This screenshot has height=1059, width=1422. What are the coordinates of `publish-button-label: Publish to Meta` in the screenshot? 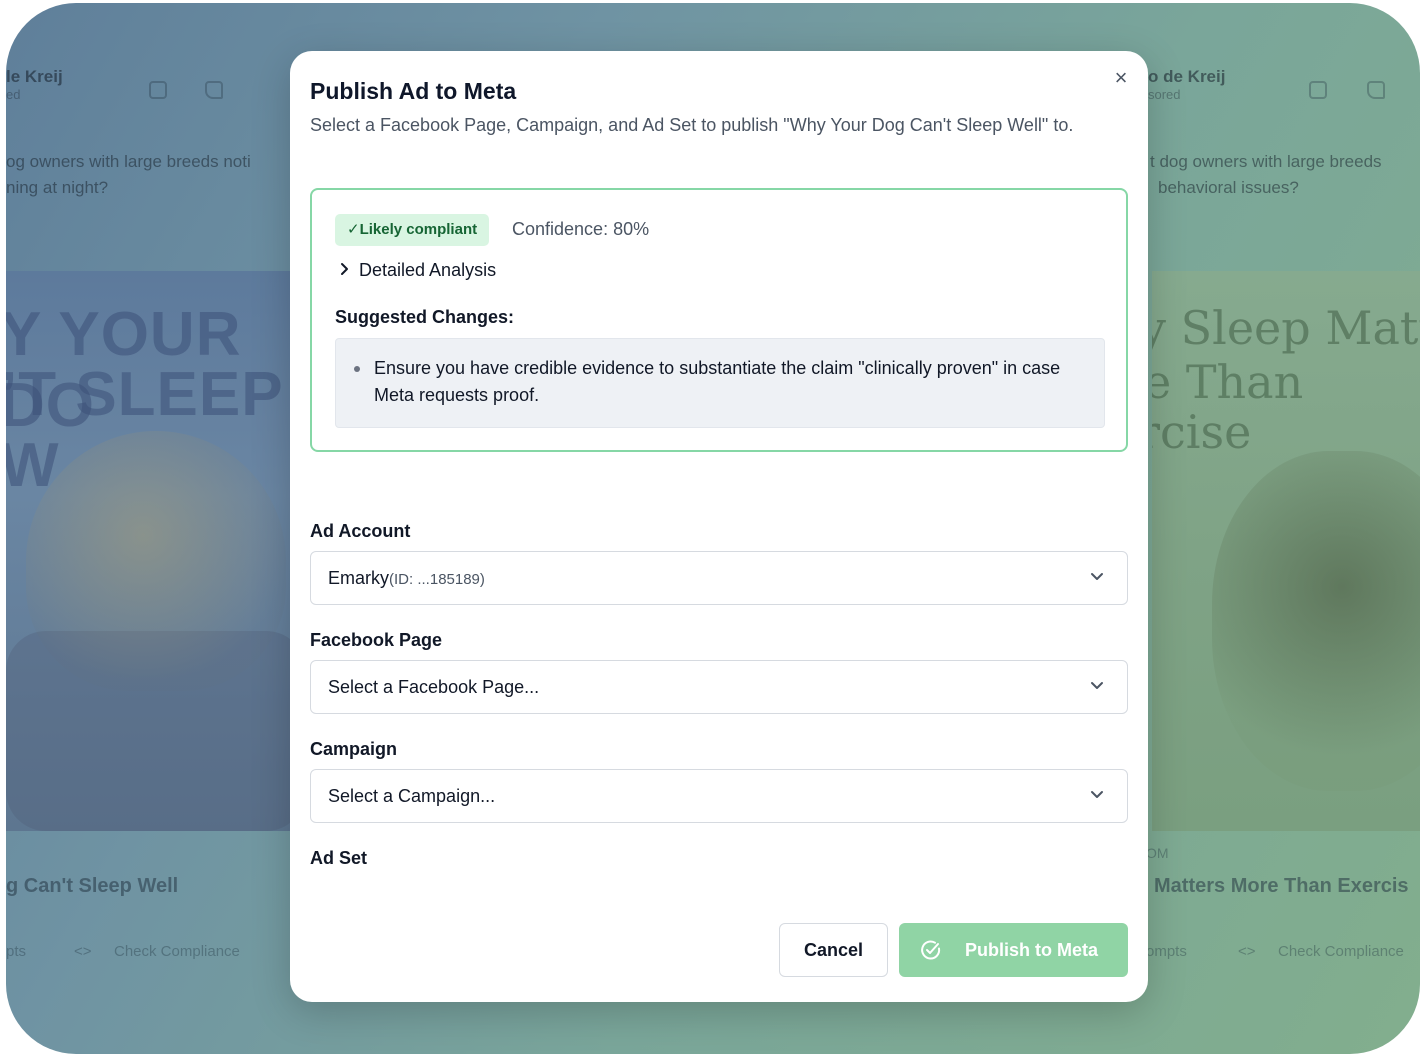 It's located at (1032, 950).